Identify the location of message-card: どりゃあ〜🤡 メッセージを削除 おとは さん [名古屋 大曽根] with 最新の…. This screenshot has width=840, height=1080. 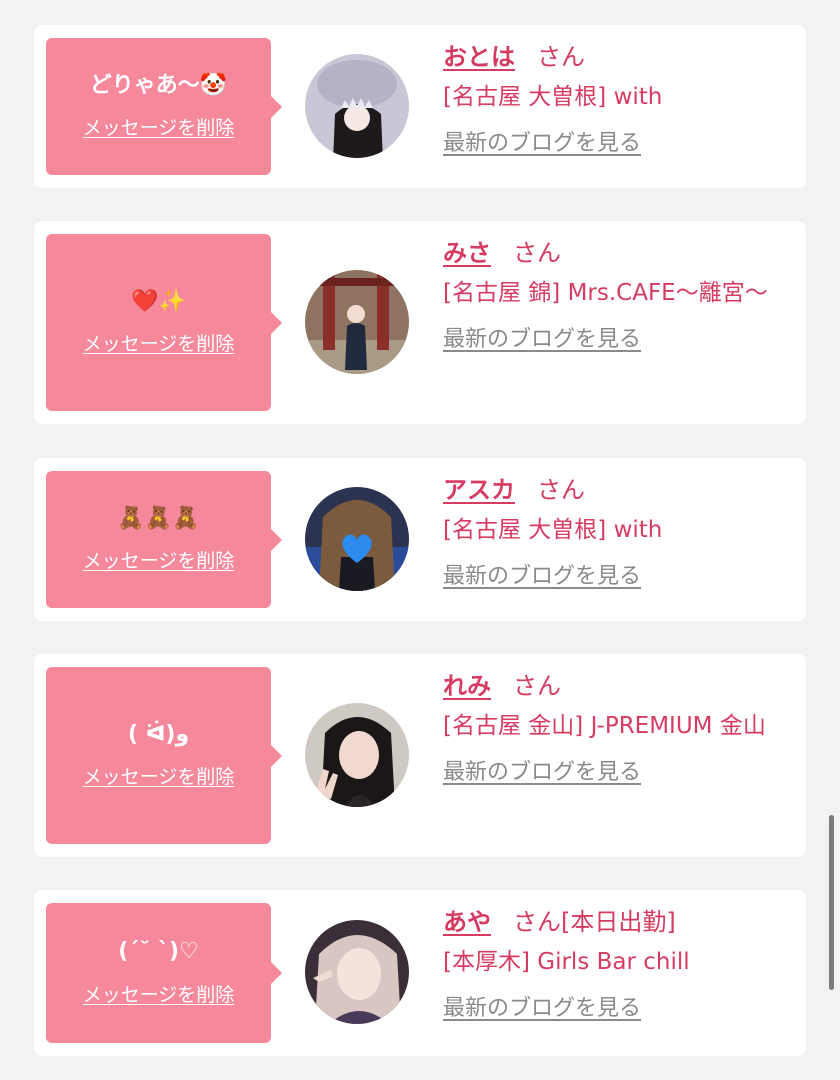
(420, 106).